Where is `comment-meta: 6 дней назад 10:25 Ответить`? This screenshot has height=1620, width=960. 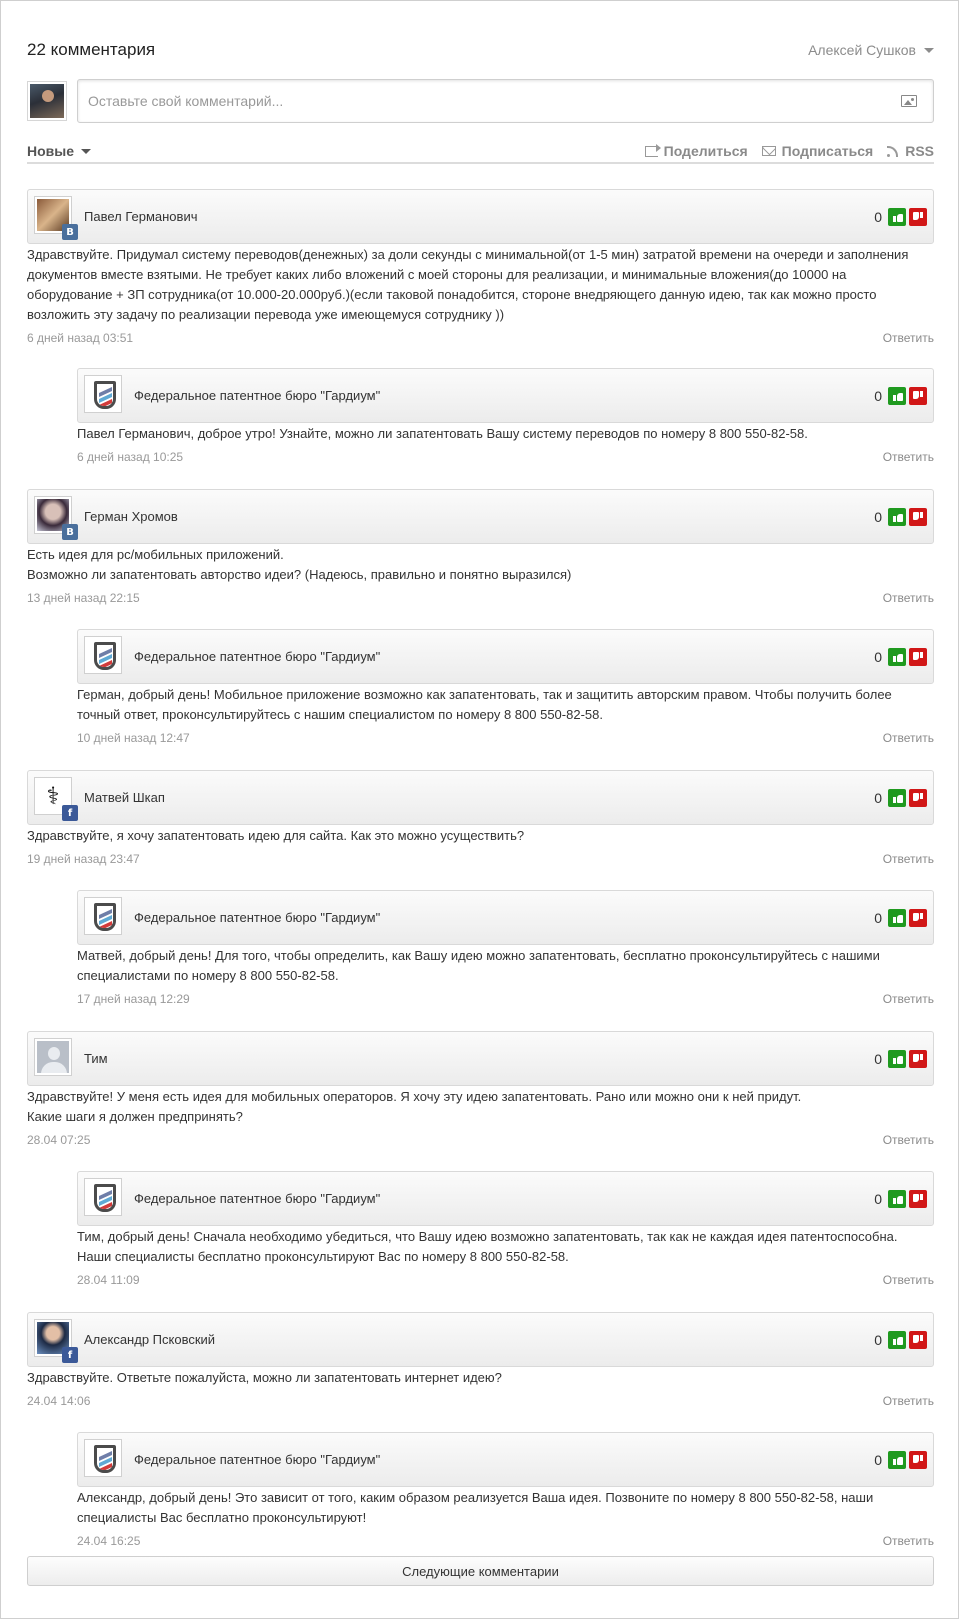 comment-meta: 6 дней назад 10:25 Ответить is located at coordinates (505, 457).